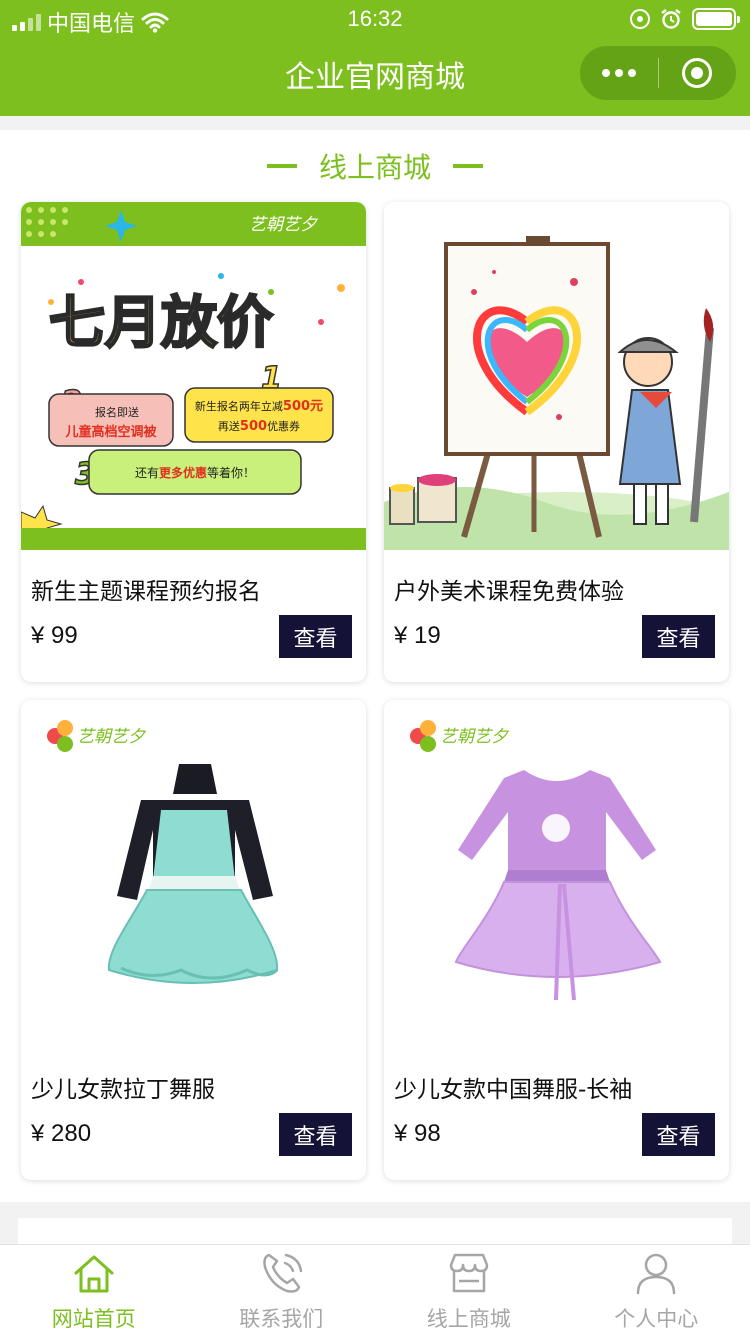 This screenshot has height=1333, width=750. Describe the element at coordinates (93, 1319) in the screenshot. I see `tab-label: 网站首页` at that location.